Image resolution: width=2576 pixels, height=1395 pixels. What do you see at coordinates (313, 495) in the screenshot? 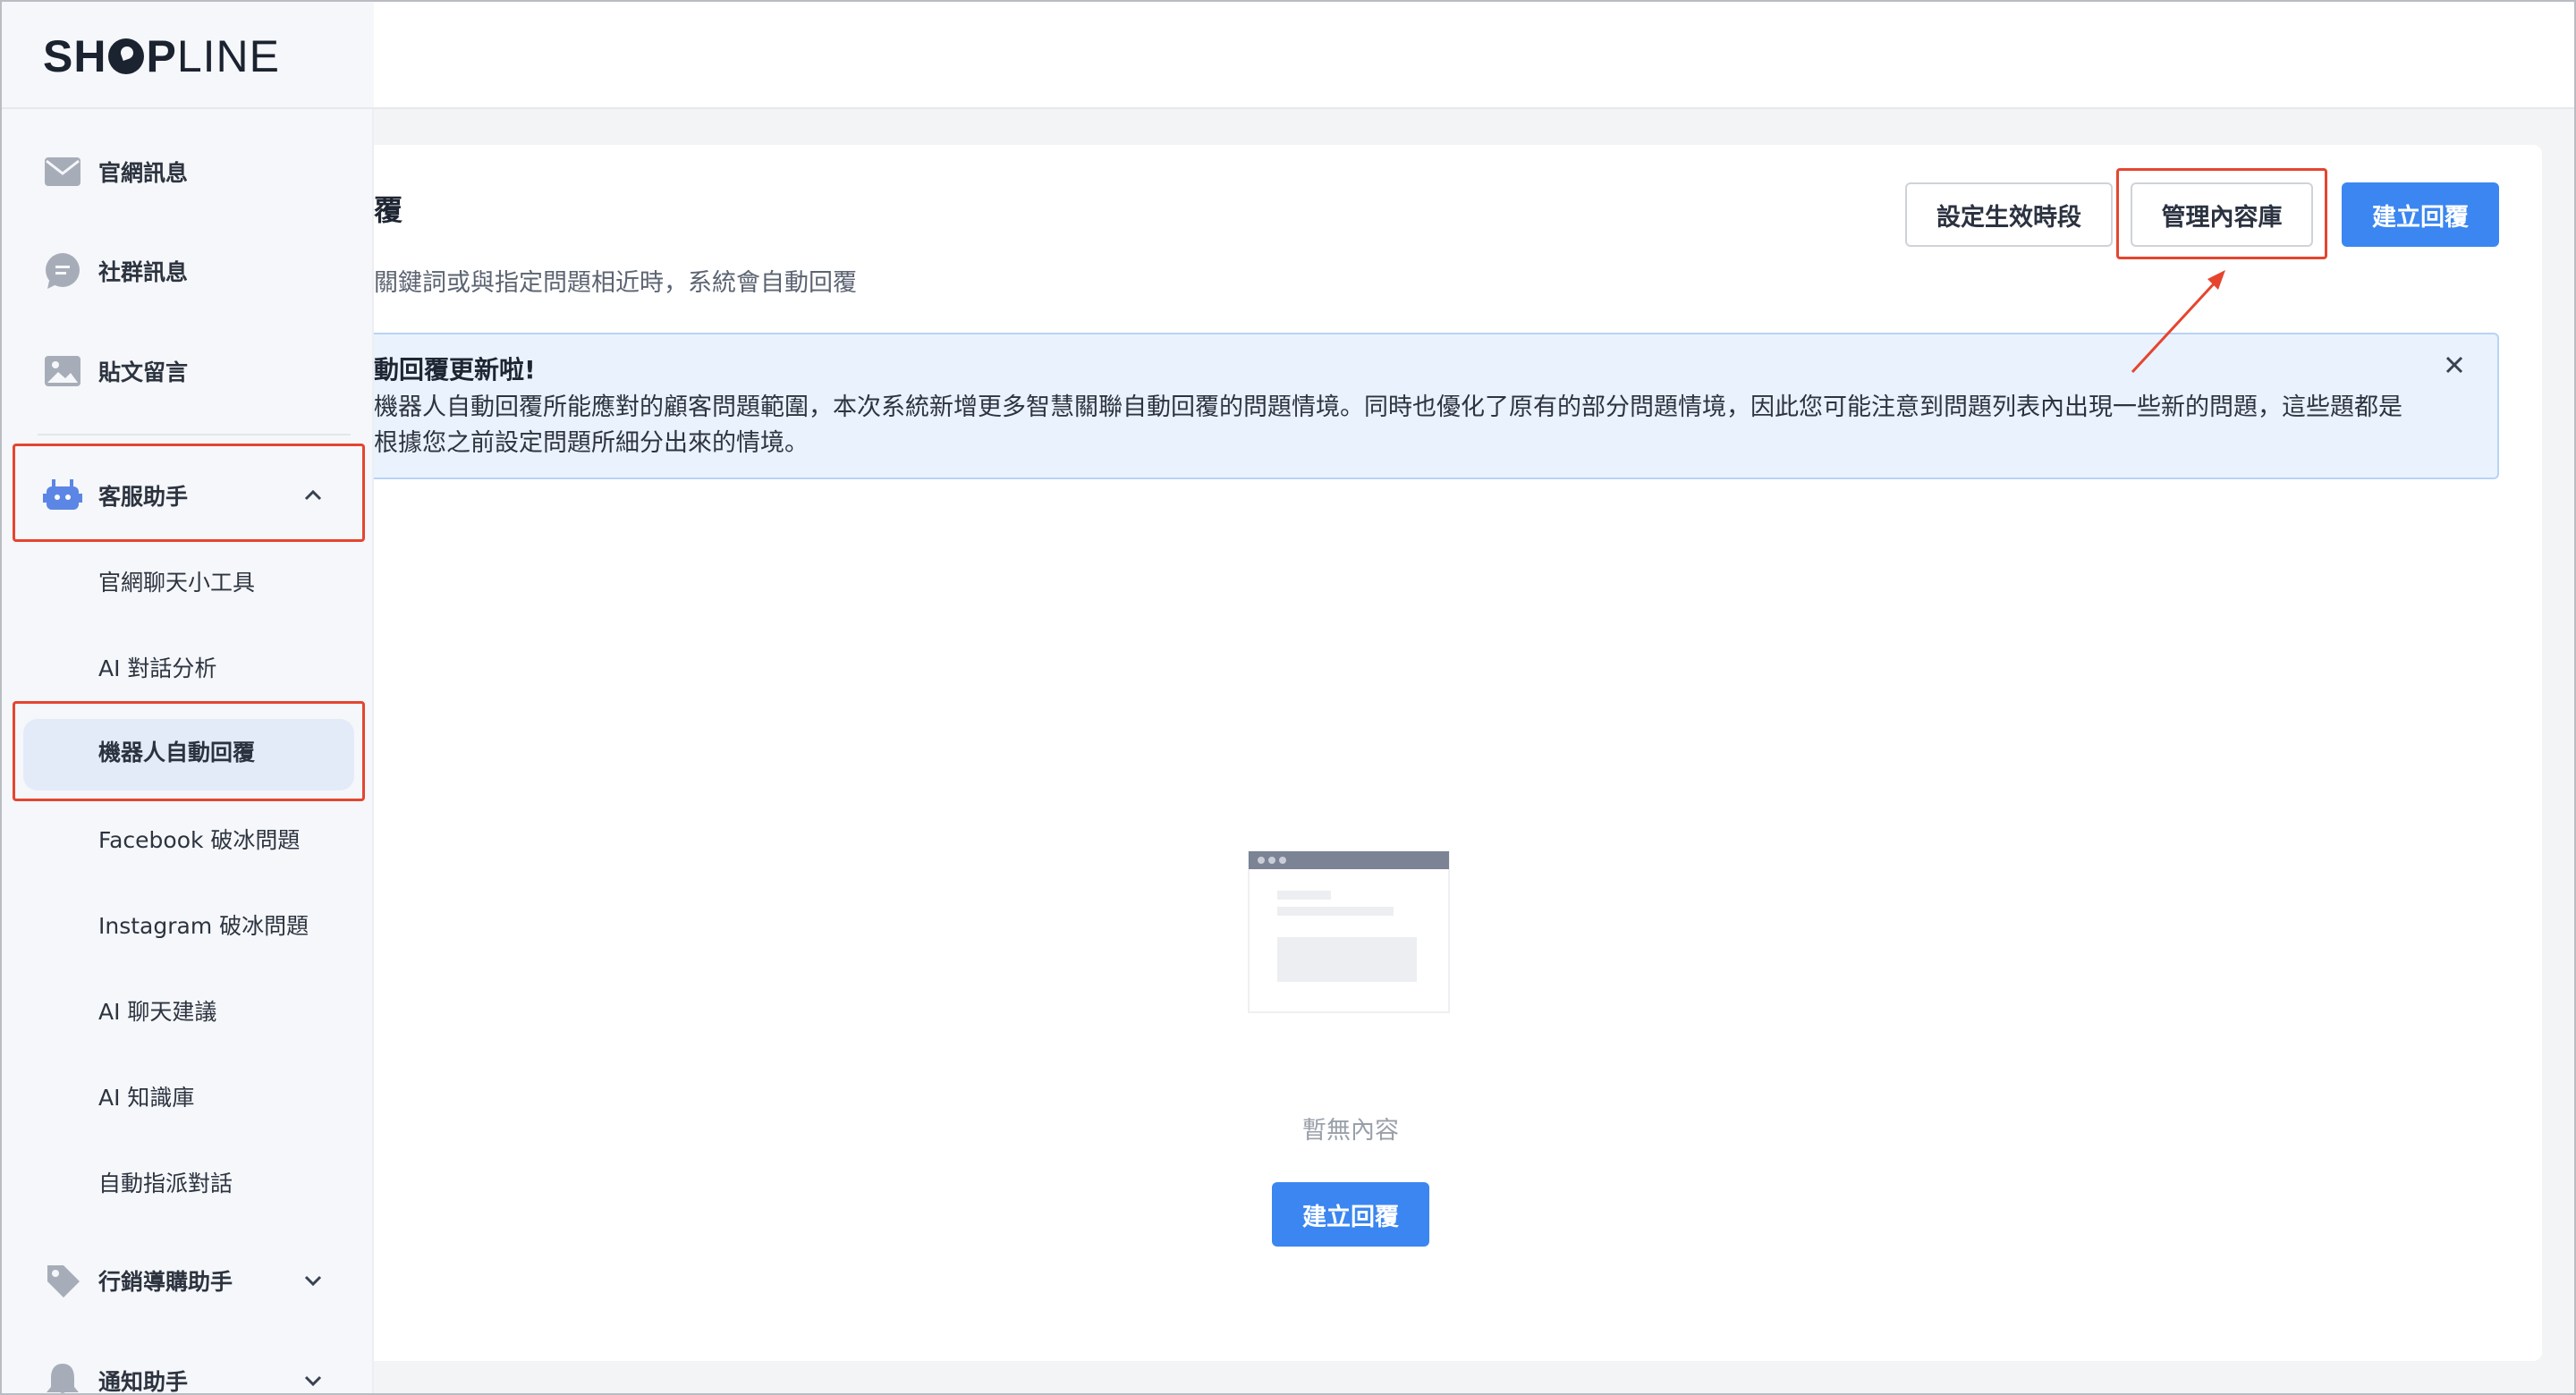
I see `chevron-up-icon` at bounding box center [313, 495].